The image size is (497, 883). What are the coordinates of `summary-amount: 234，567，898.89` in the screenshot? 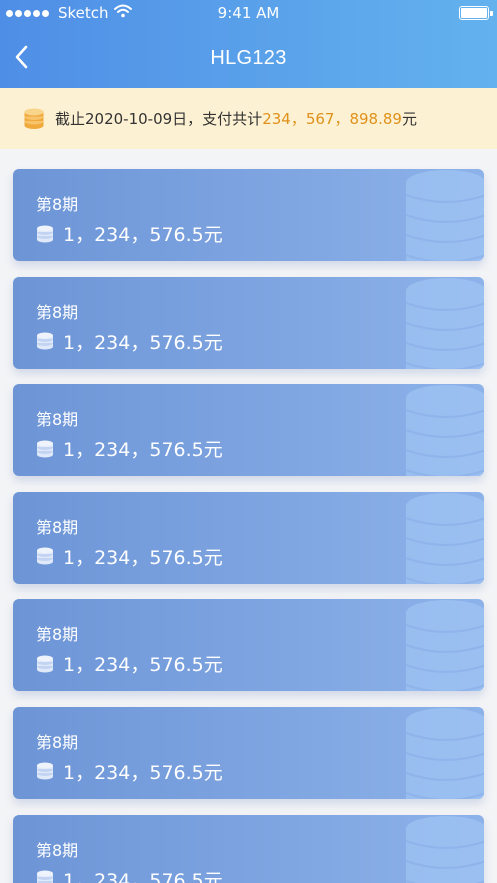 It's located at (332, 119).